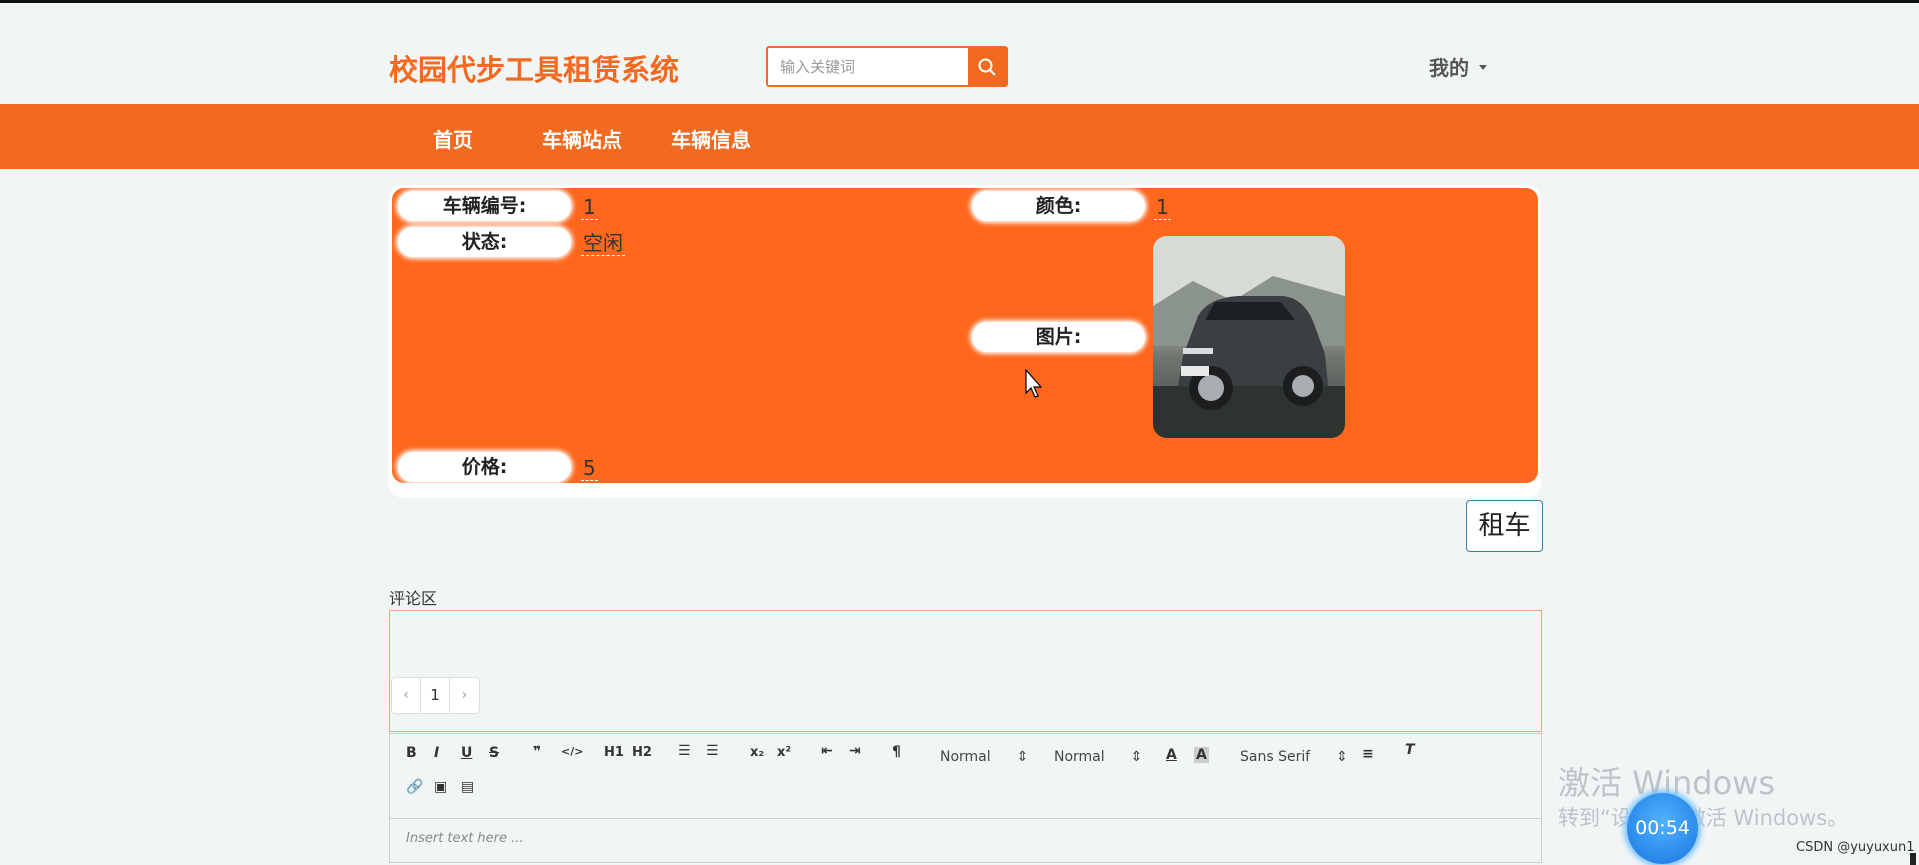 The image size is (1919, 865). What do you see at coordinates (582, 138) in the screenshot?
I see `nav-item-stations: 车辆站点` at bounding box center [582, 138].